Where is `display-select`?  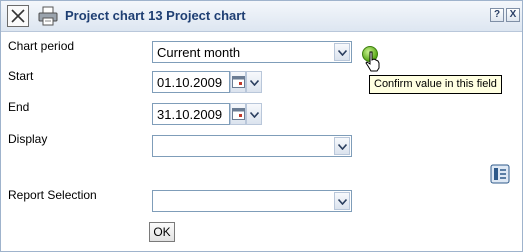
display-select is located at coordinates (252, 146).